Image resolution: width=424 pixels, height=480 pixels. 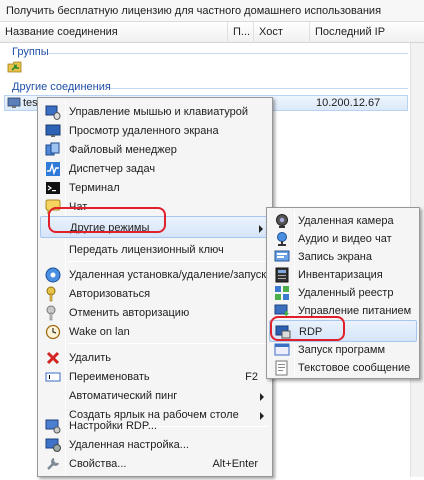 What do you see at coordinates (282, 257) in the screenshot?
I see `screen-record-icon` at bounding box center [282, 257].